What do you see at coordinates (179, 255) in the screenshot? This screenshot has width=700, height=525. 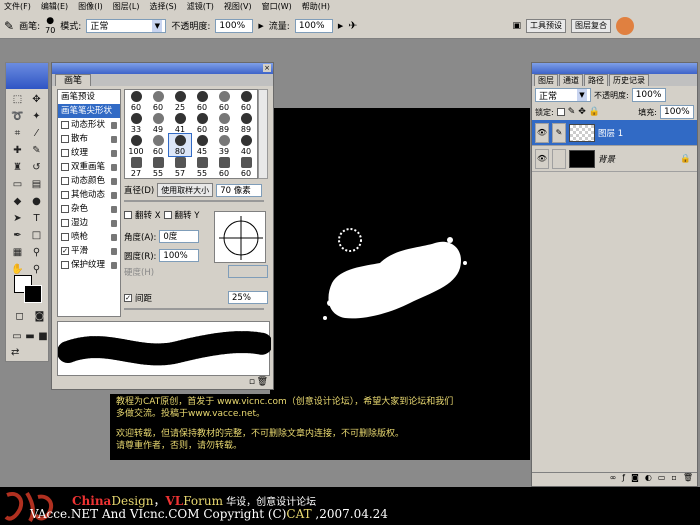 I see `roundness-input: 100%` at bounding box center [179, 255].